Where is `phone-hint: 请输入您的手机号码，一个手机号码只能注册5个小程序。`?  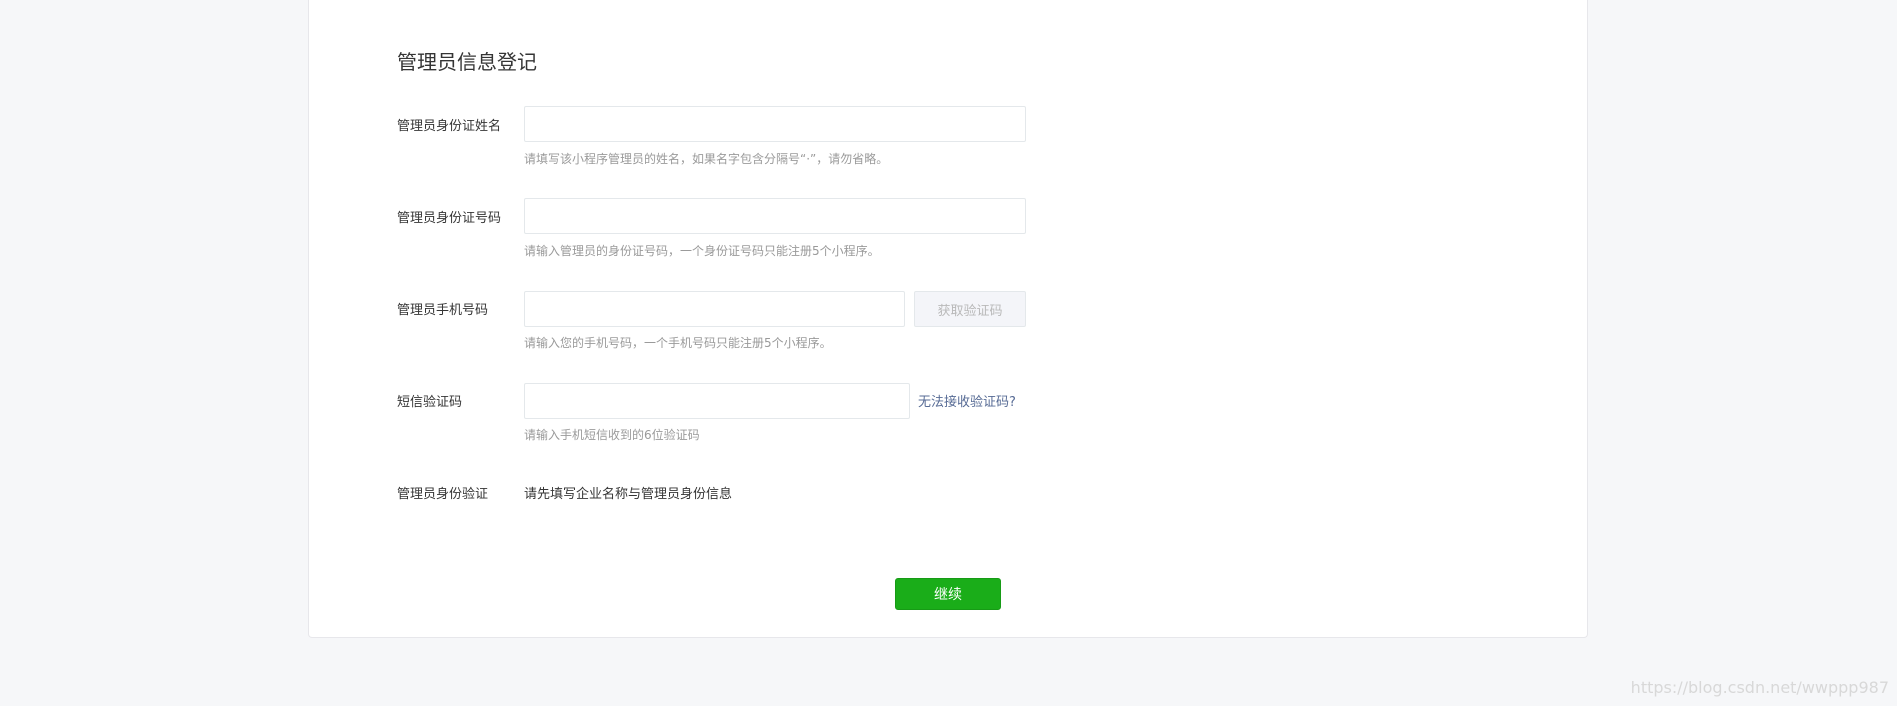
phone-hint: 请输入您的手机号码，一个手机号码只能注册5个小程序。 is located at coordinates (678, 343).